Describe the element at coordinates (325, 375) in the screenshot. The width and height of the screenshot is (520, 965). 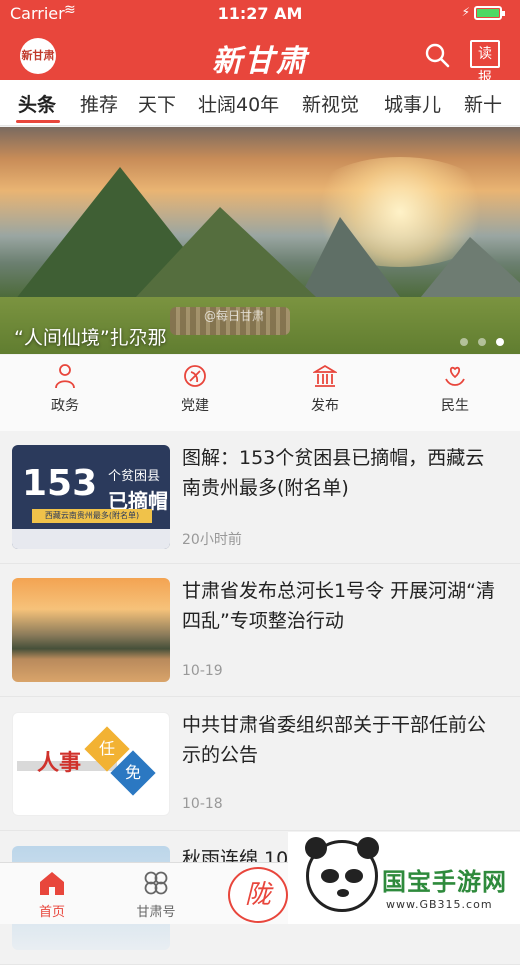
I see `government-building-icon` at that location.